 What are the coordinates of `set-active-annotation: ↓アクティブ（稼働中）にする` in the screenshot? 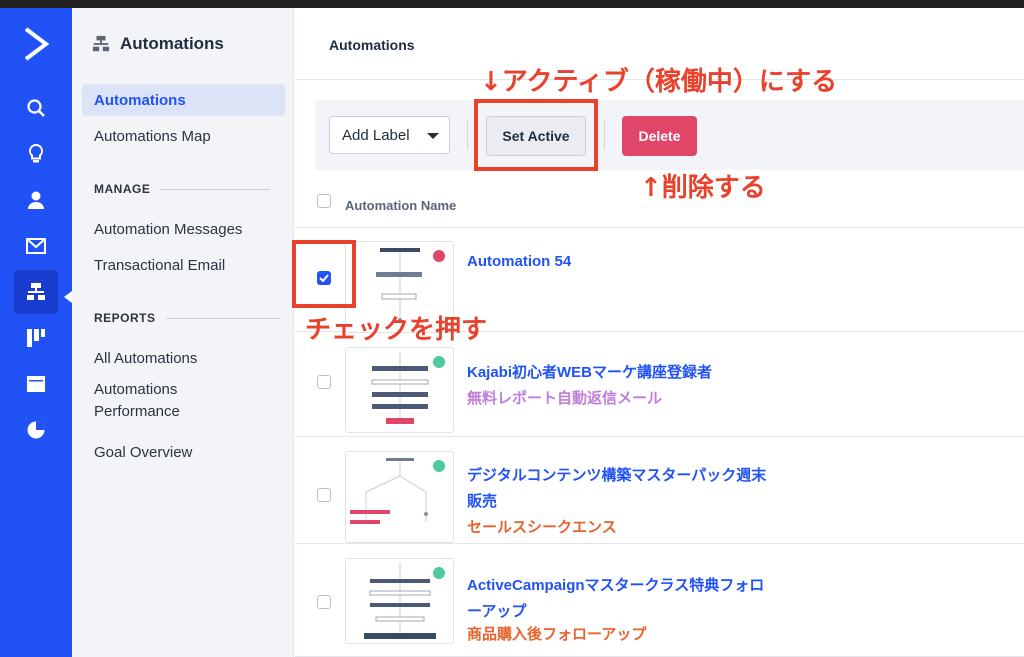 It's located at (659, 82).